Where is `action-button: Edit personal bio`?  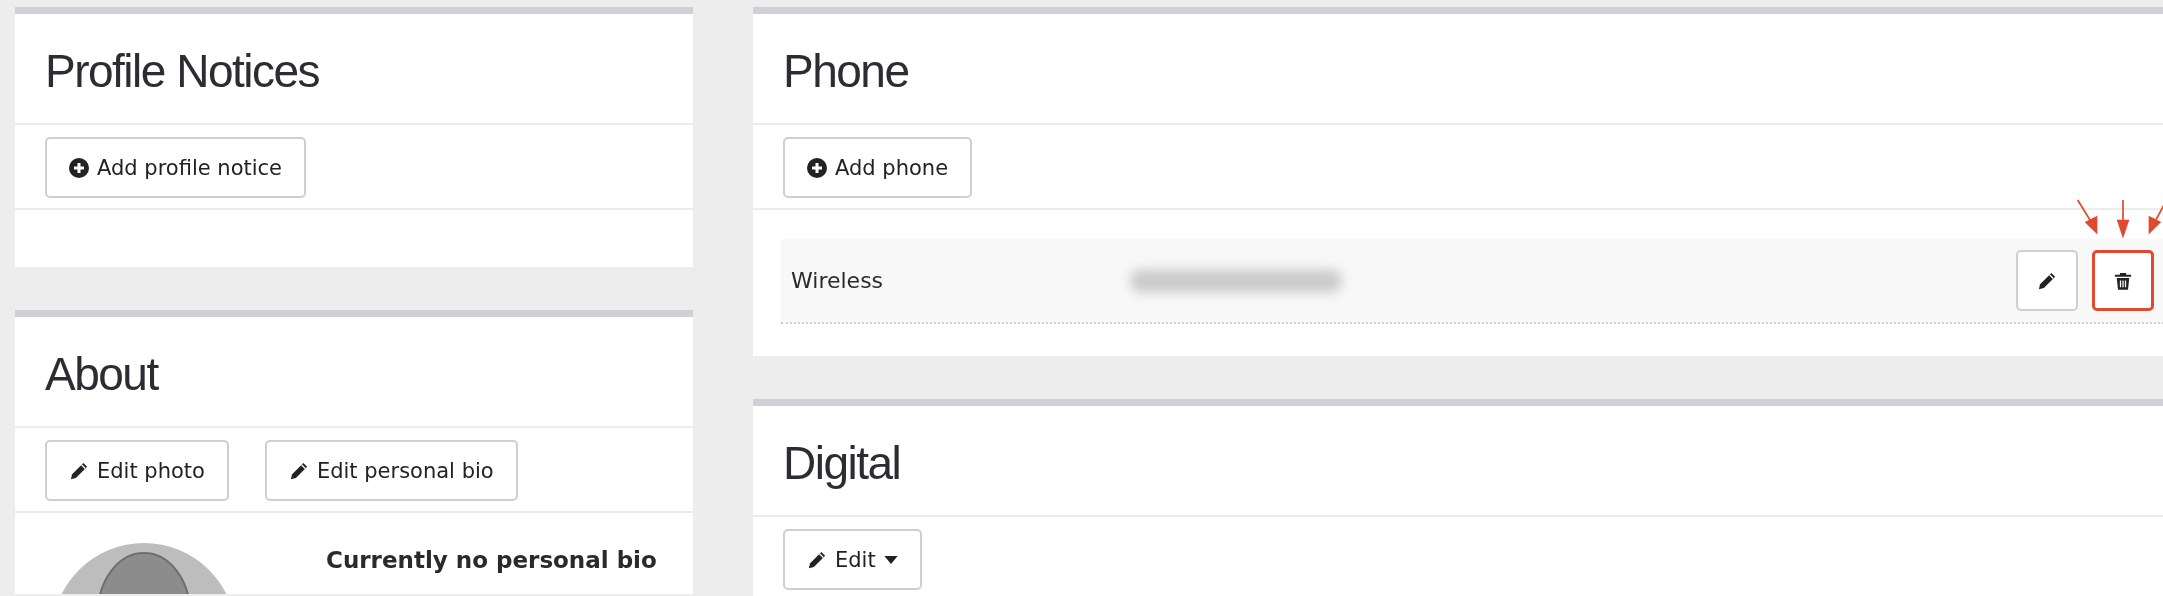 action-button: Edit personal bio is located at coordinates (391, 470).